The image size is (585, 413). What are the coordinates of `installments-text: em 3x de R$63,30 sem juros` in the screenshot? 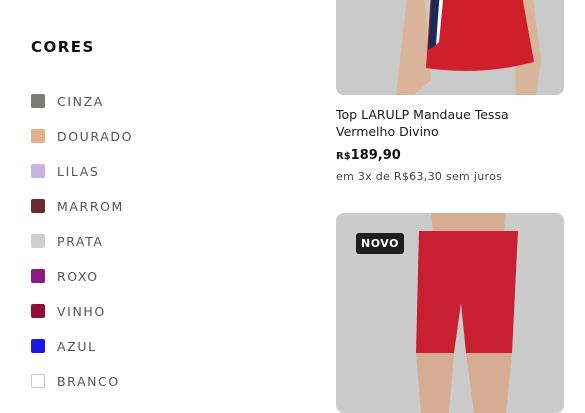 It's located at (419, 176).